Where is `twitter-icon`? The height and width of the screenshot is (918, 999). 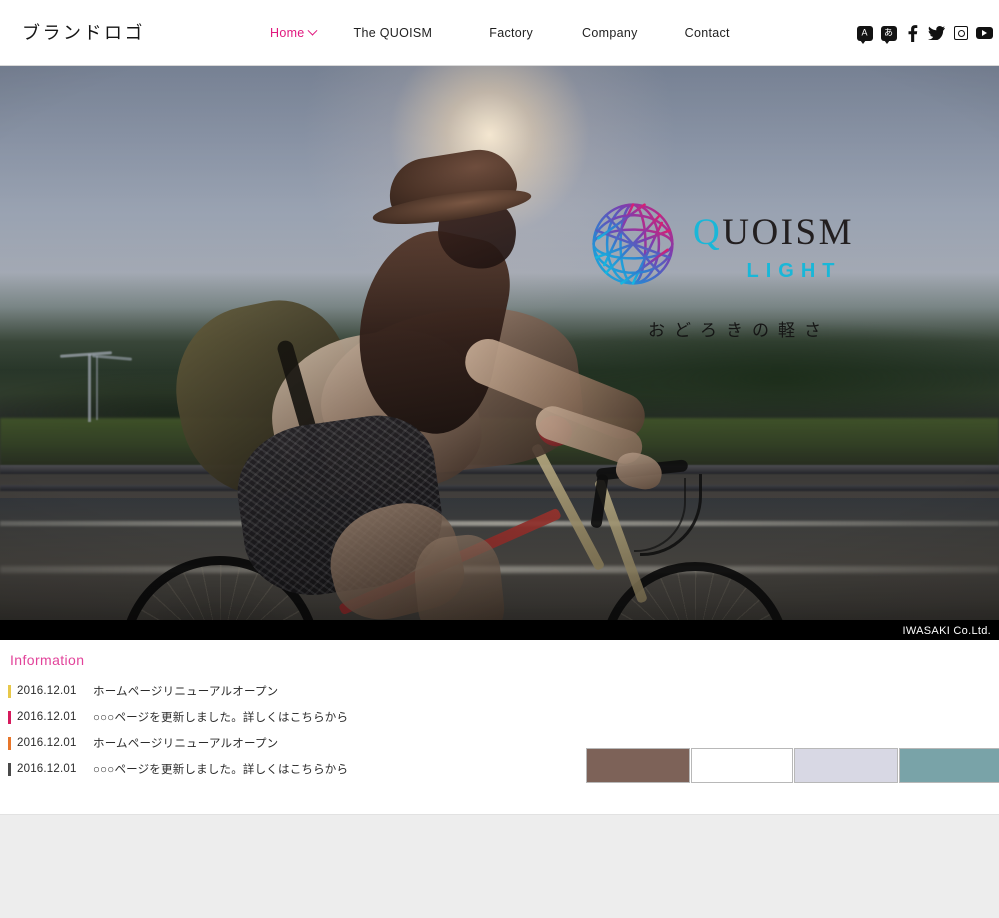
twitter-icon is located at coordinates (936, 33).